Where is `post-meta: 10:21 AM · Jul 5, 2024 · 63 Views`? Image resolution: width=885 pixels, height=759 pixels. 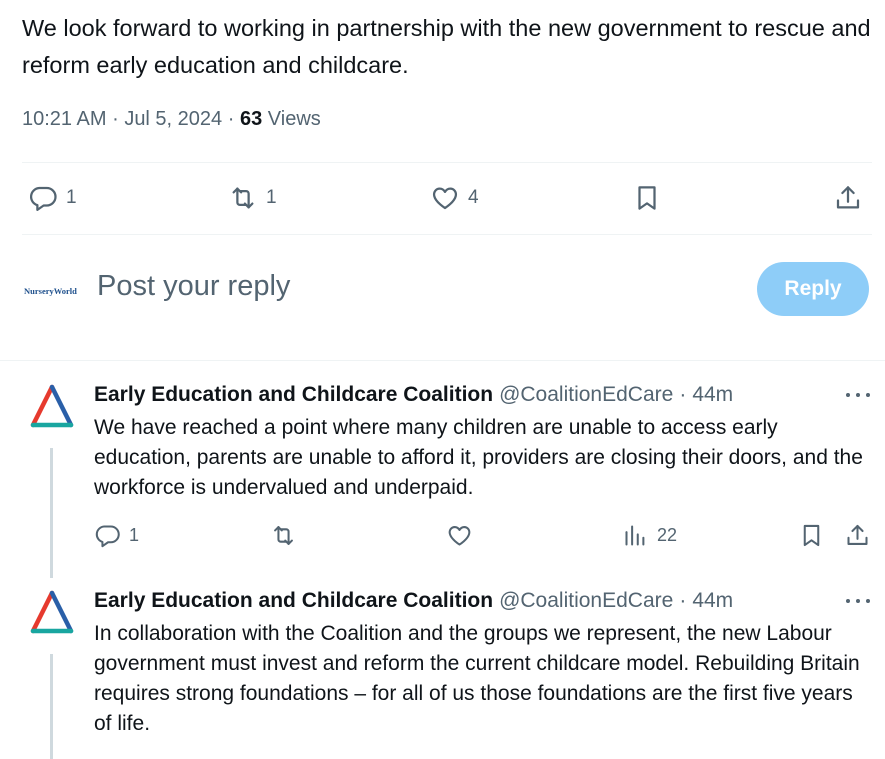 post-meta: 10:21 AM · Jul 5, 2024 · 63 Views is located at coordinates (171, 119).